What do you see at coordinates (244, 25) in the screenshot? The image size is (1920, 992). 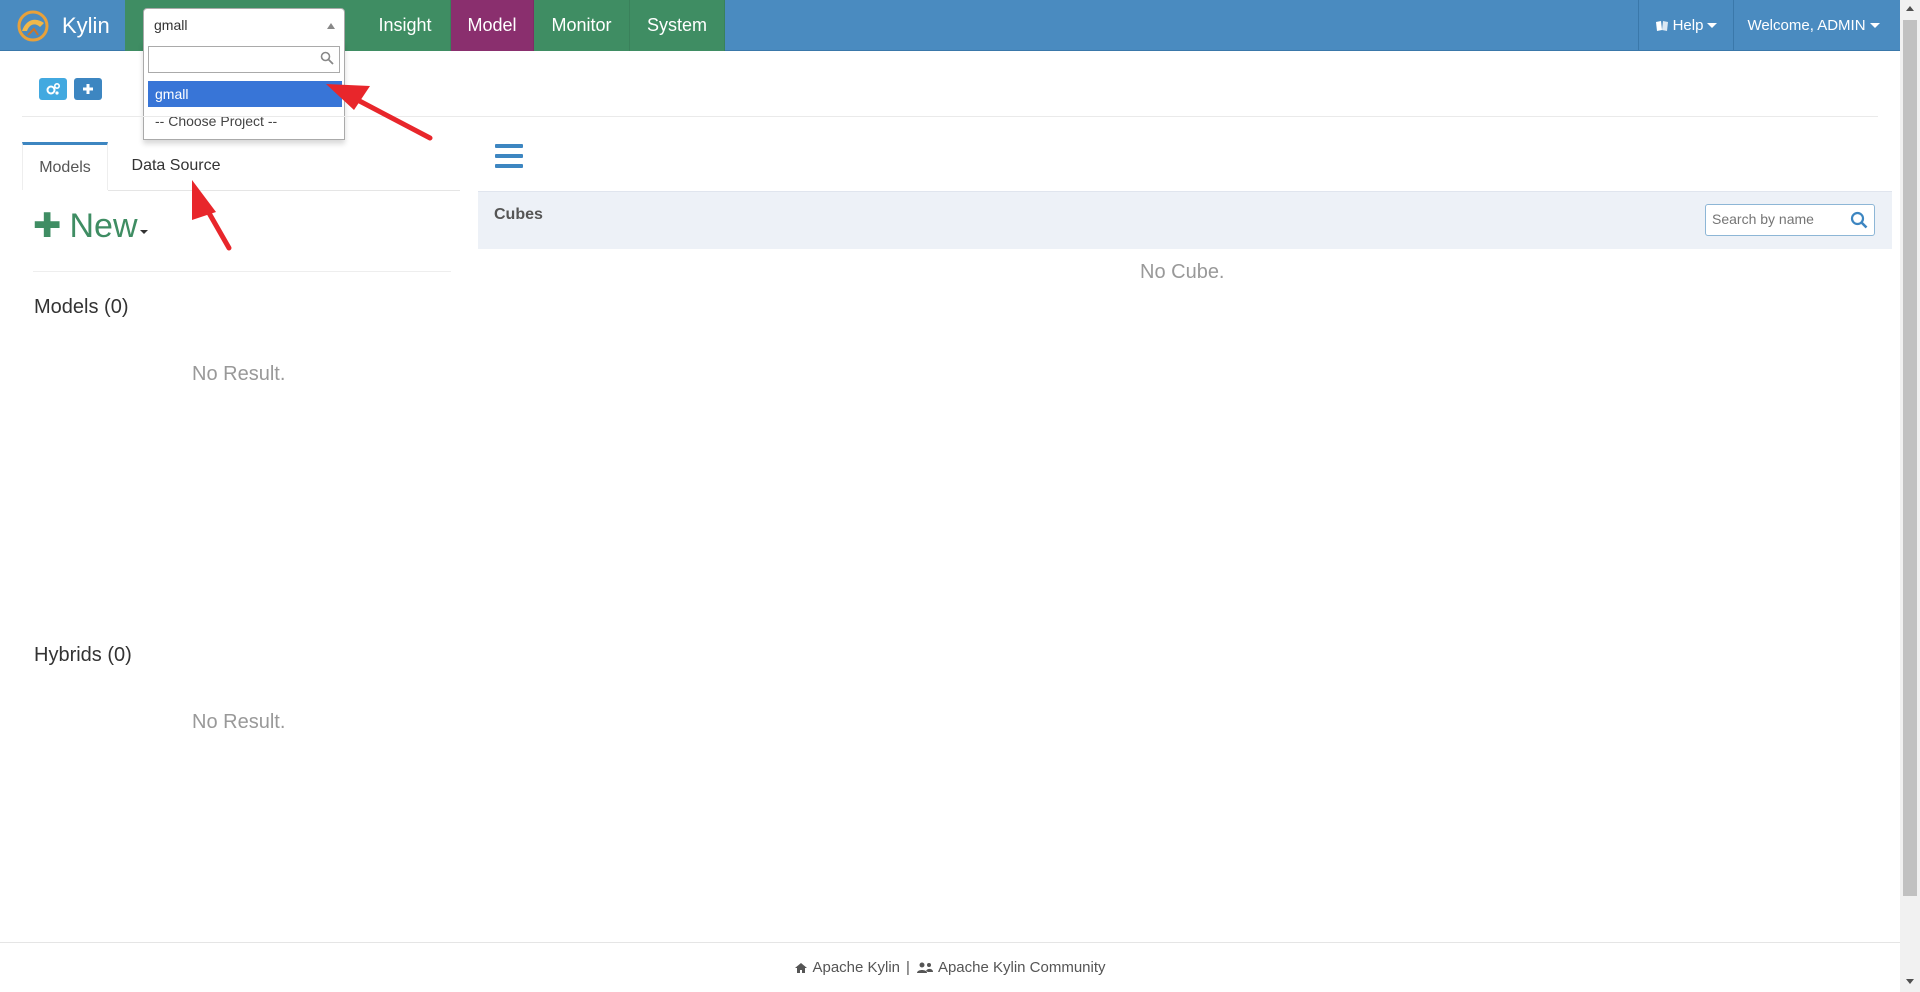 I see `project-select: gmall` at bounding box center [244, 25].